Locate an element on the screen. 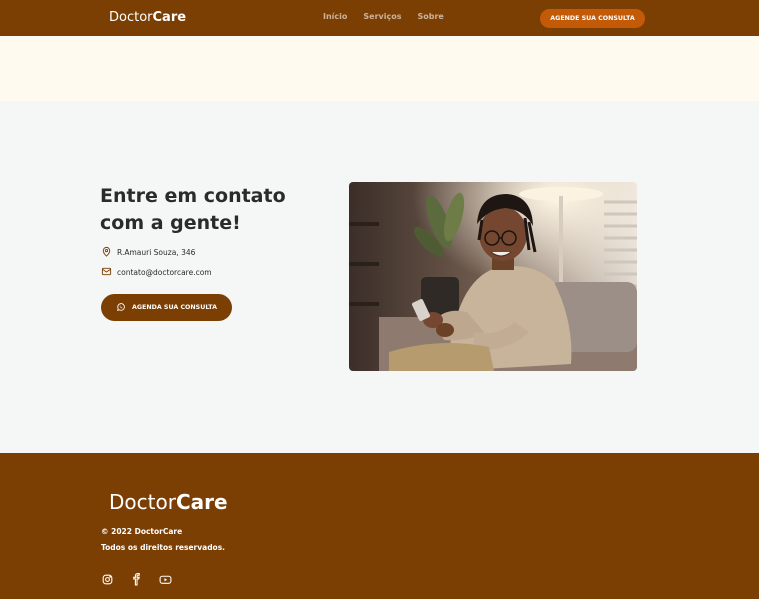  address-text: R.Amauri Souza, 346 is located at coordinates (156, 252).